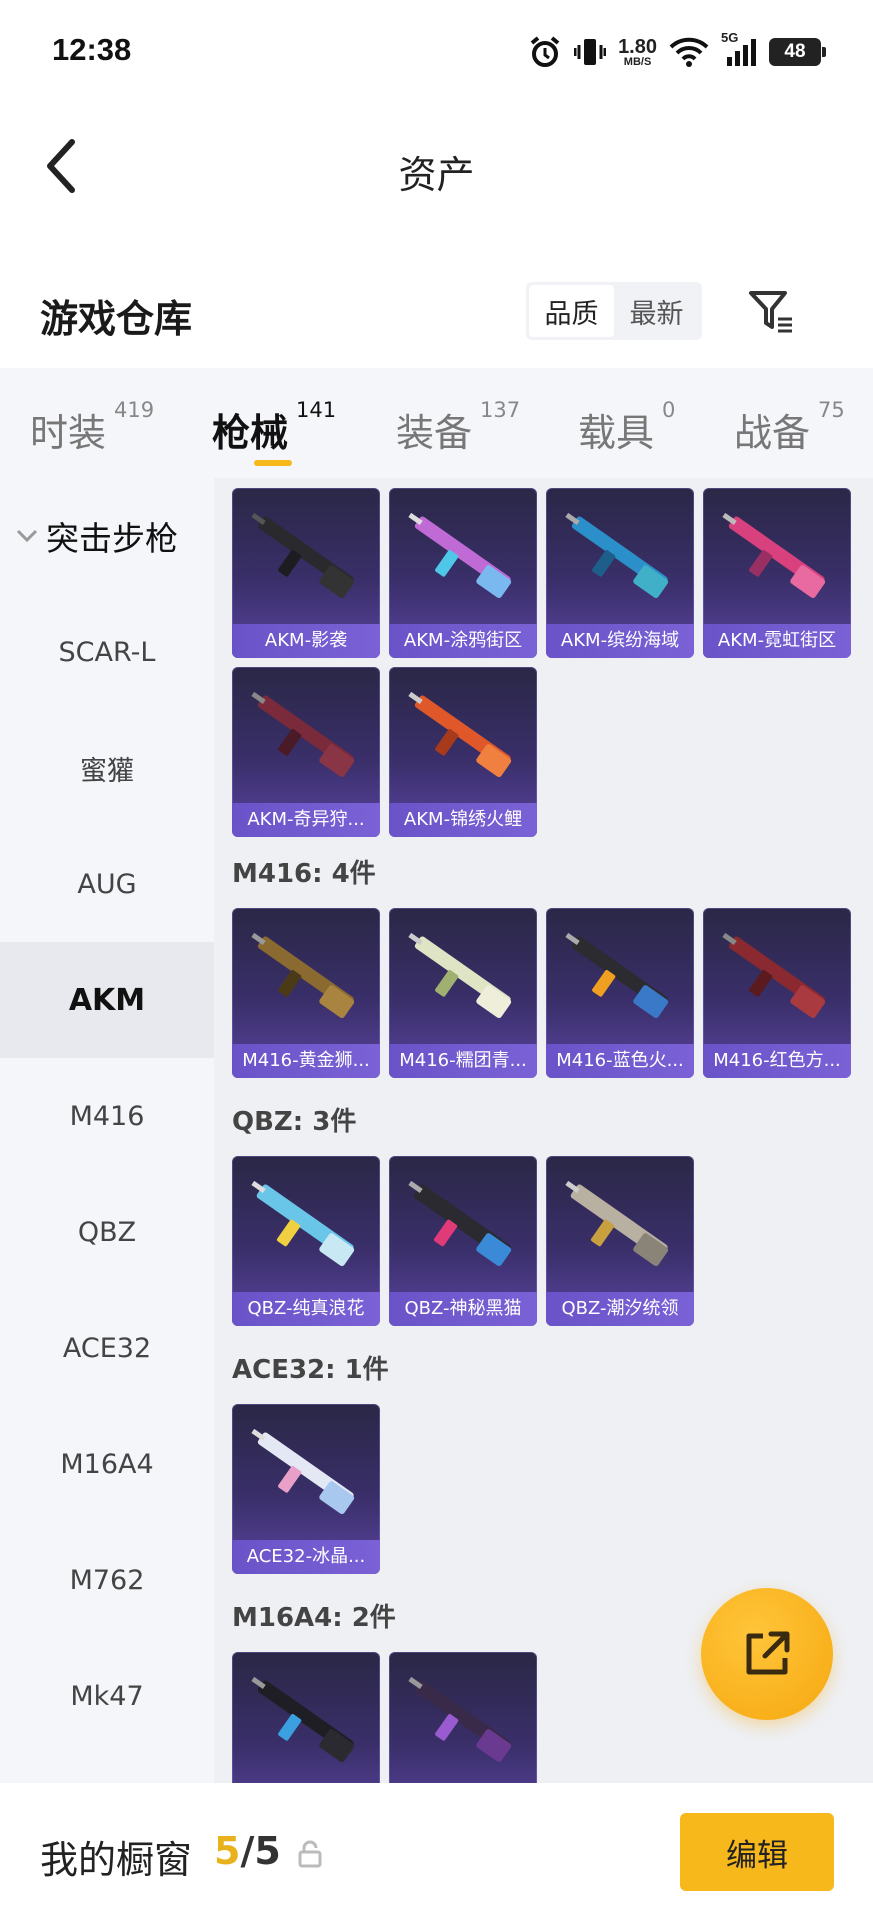 The image size is (873, 1920). What do you see at coordinates (227, 1851) in the screenshot?
I see `showcase-count-current: 5` at bounding box center [227, 1851].